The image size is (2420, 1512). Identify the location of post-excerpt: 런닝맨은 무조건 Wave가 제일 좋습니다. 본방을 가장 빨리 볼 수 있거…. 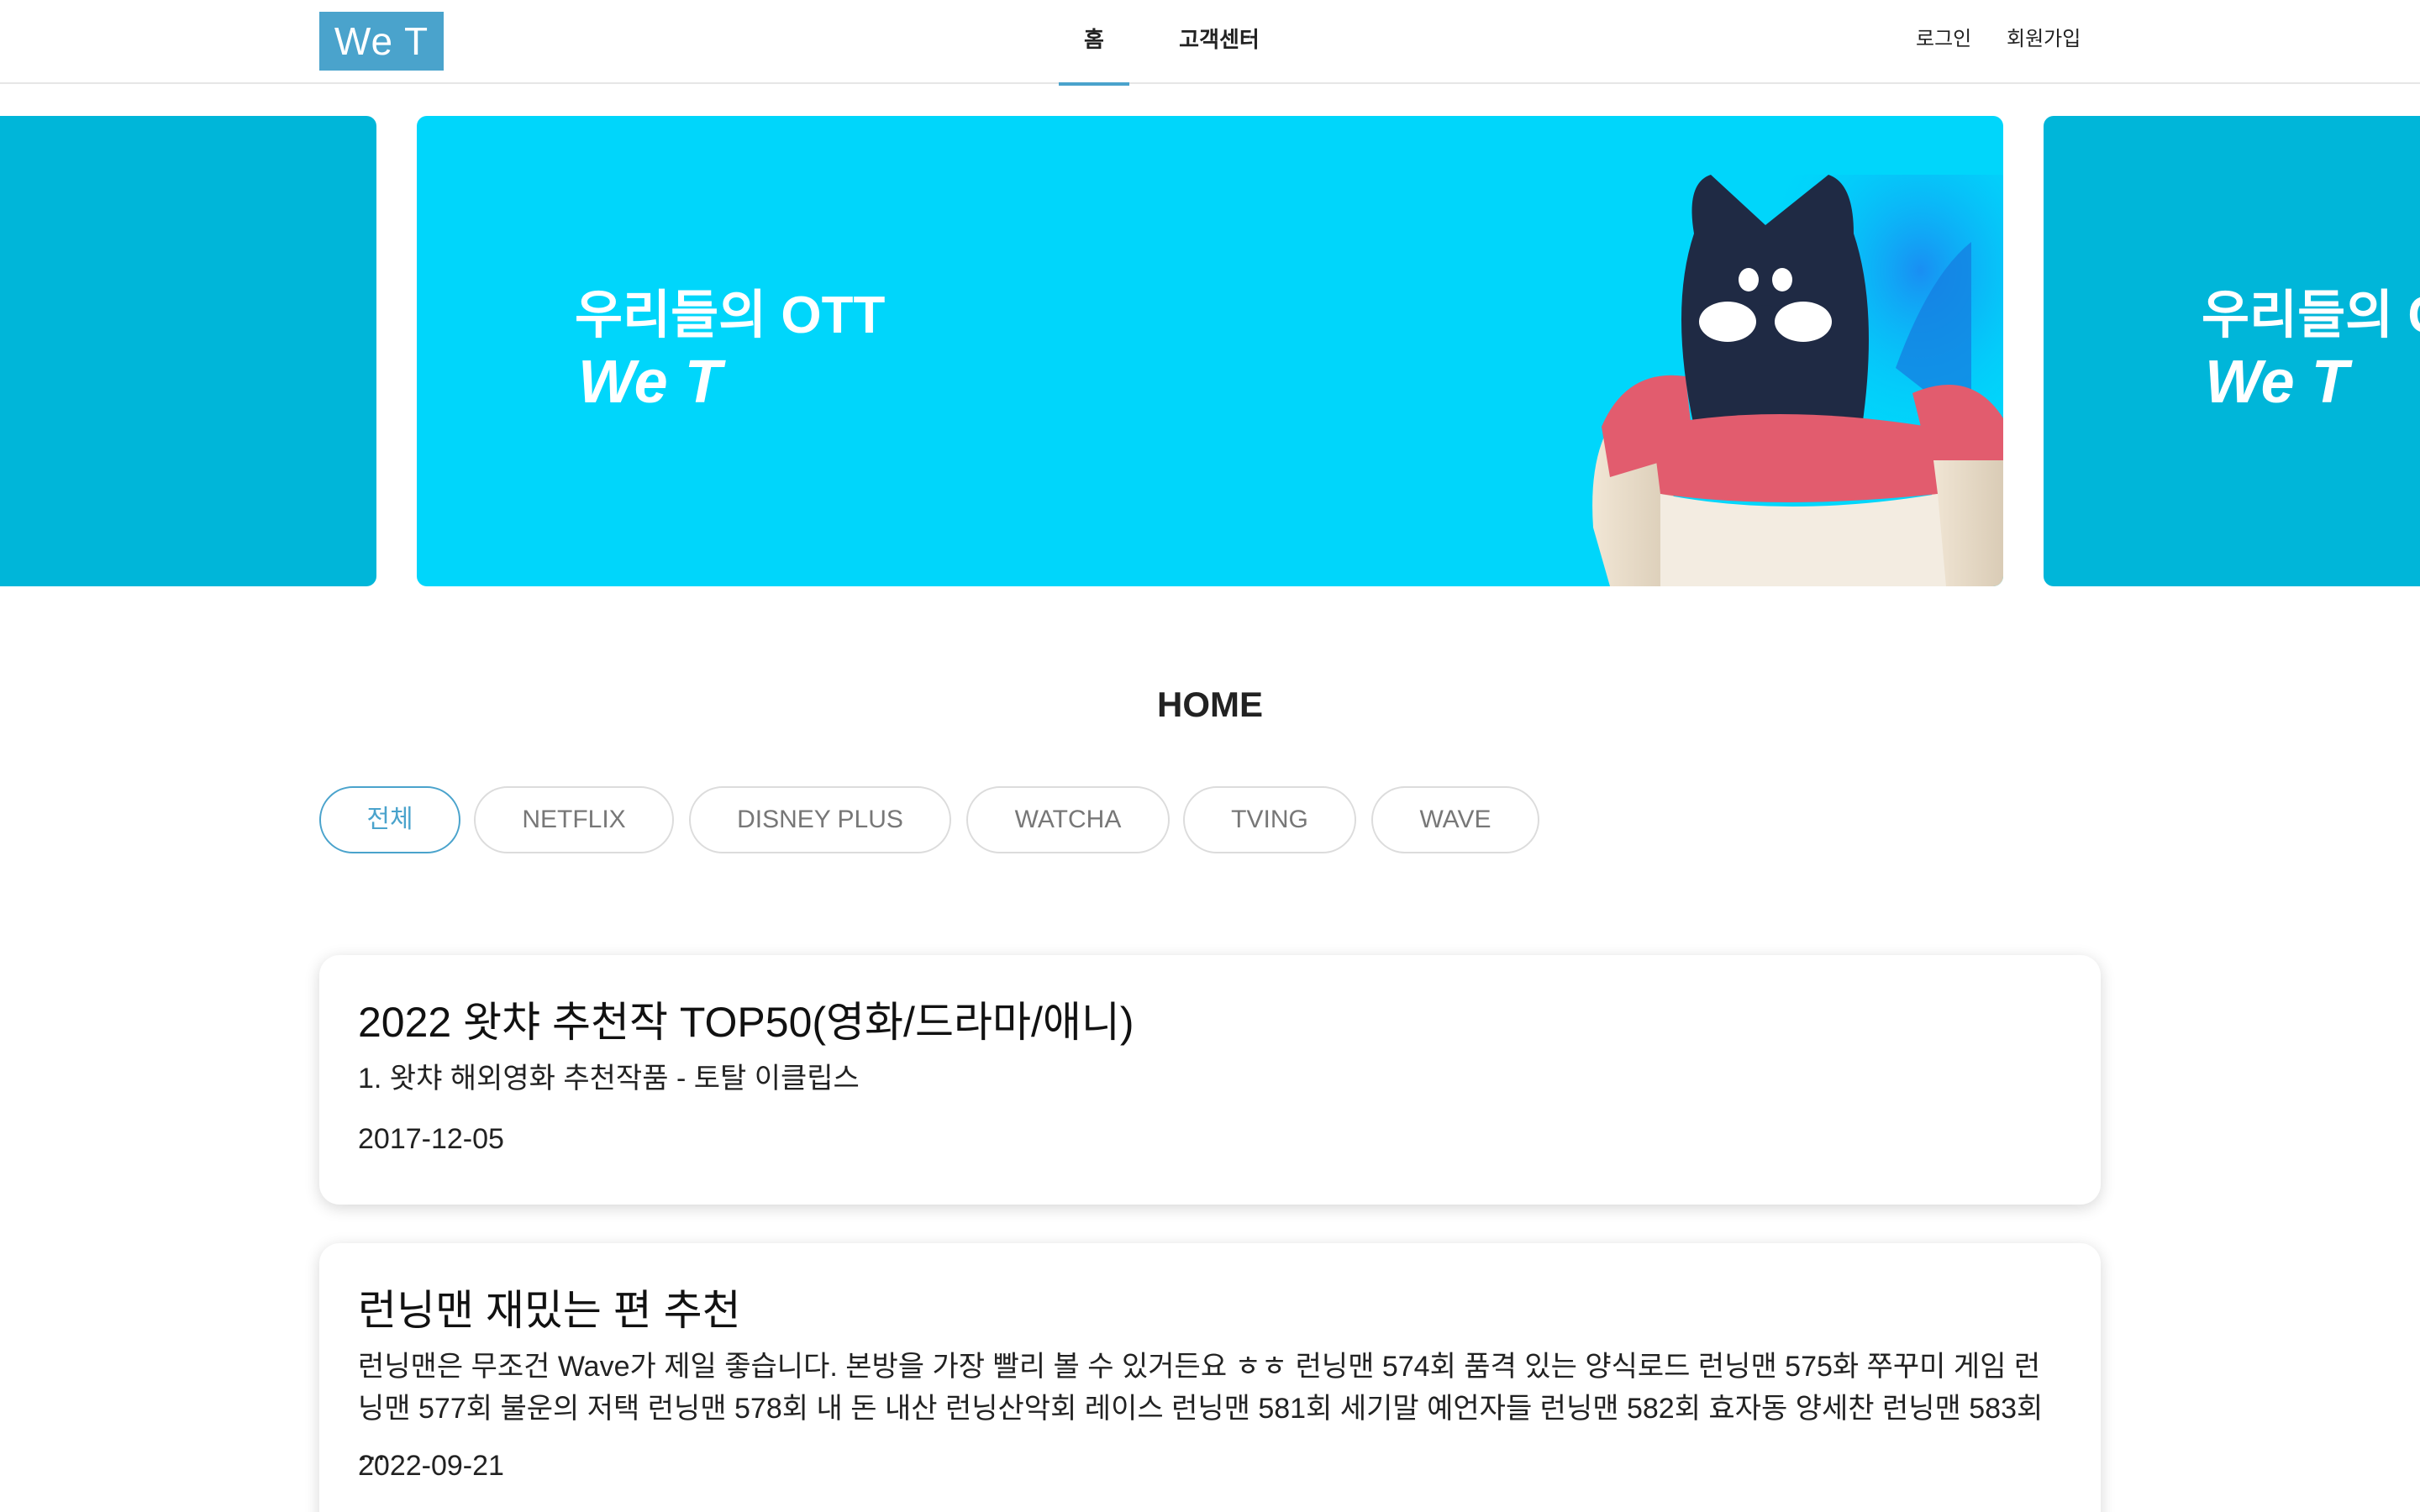
(1201, 1409).